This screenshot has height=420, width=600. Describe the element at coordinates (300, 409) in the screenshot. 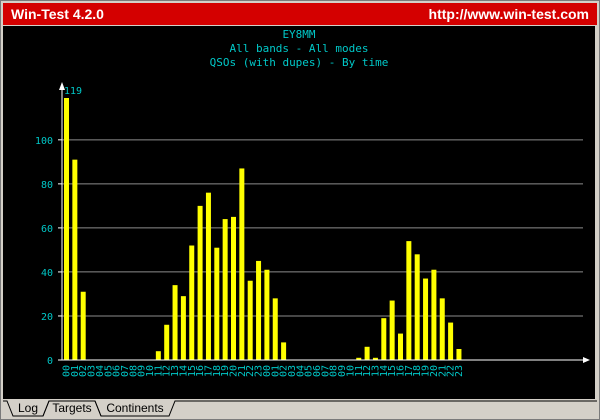

I see `tab-bar: Log Targets Continents` at that location.